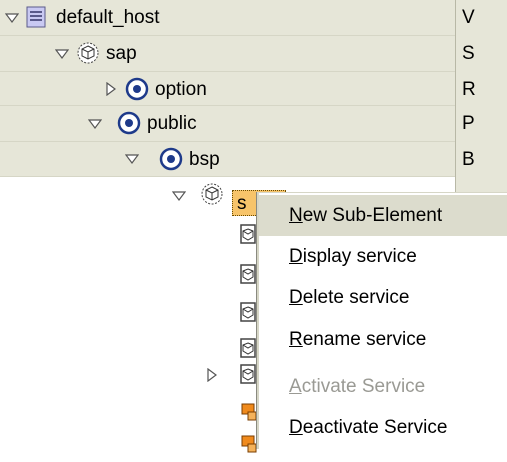 The height and width of the screenshot is (462, 507). I want to click on menu-item-display-service: Display service, so click(383, 256).